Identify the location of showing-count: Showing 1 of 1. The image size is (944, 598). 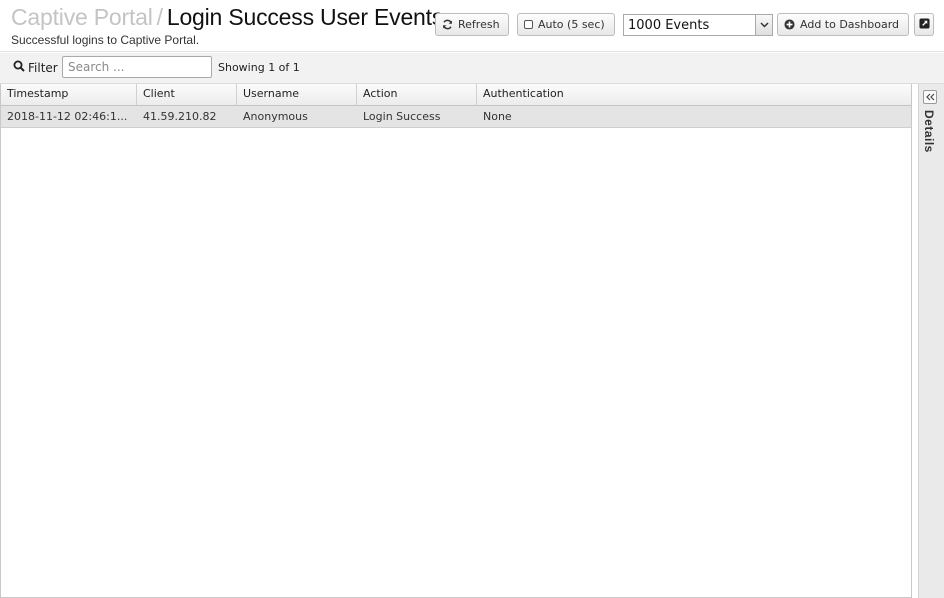
(259, 67).